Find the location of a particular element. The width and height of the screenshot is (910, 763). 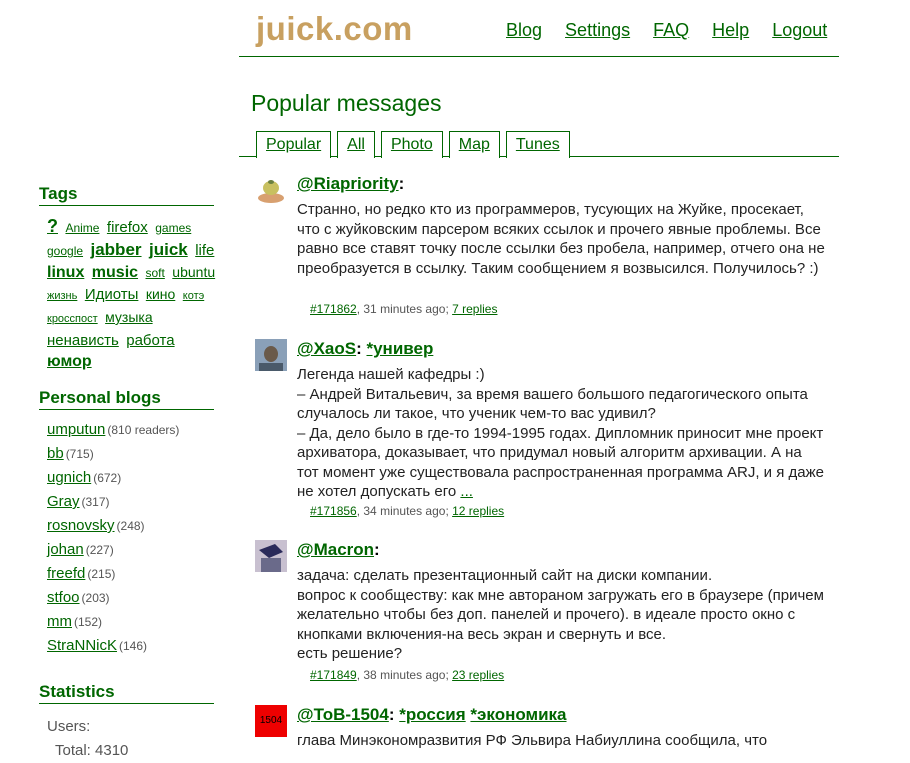

tag-link: ненависть is located at coordinates (83, 340).